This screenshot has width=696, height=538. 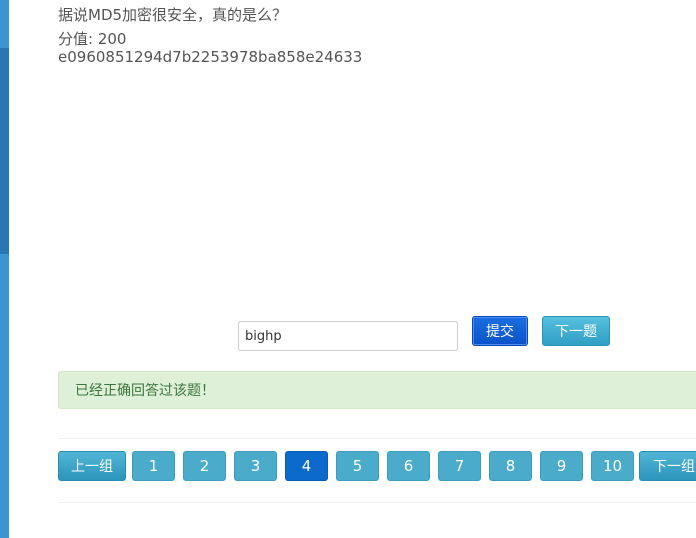 What do you see at coordinates (459, 466) in the screenshot?
I see `page-button-7: 7` at bounding box center [459, 466].